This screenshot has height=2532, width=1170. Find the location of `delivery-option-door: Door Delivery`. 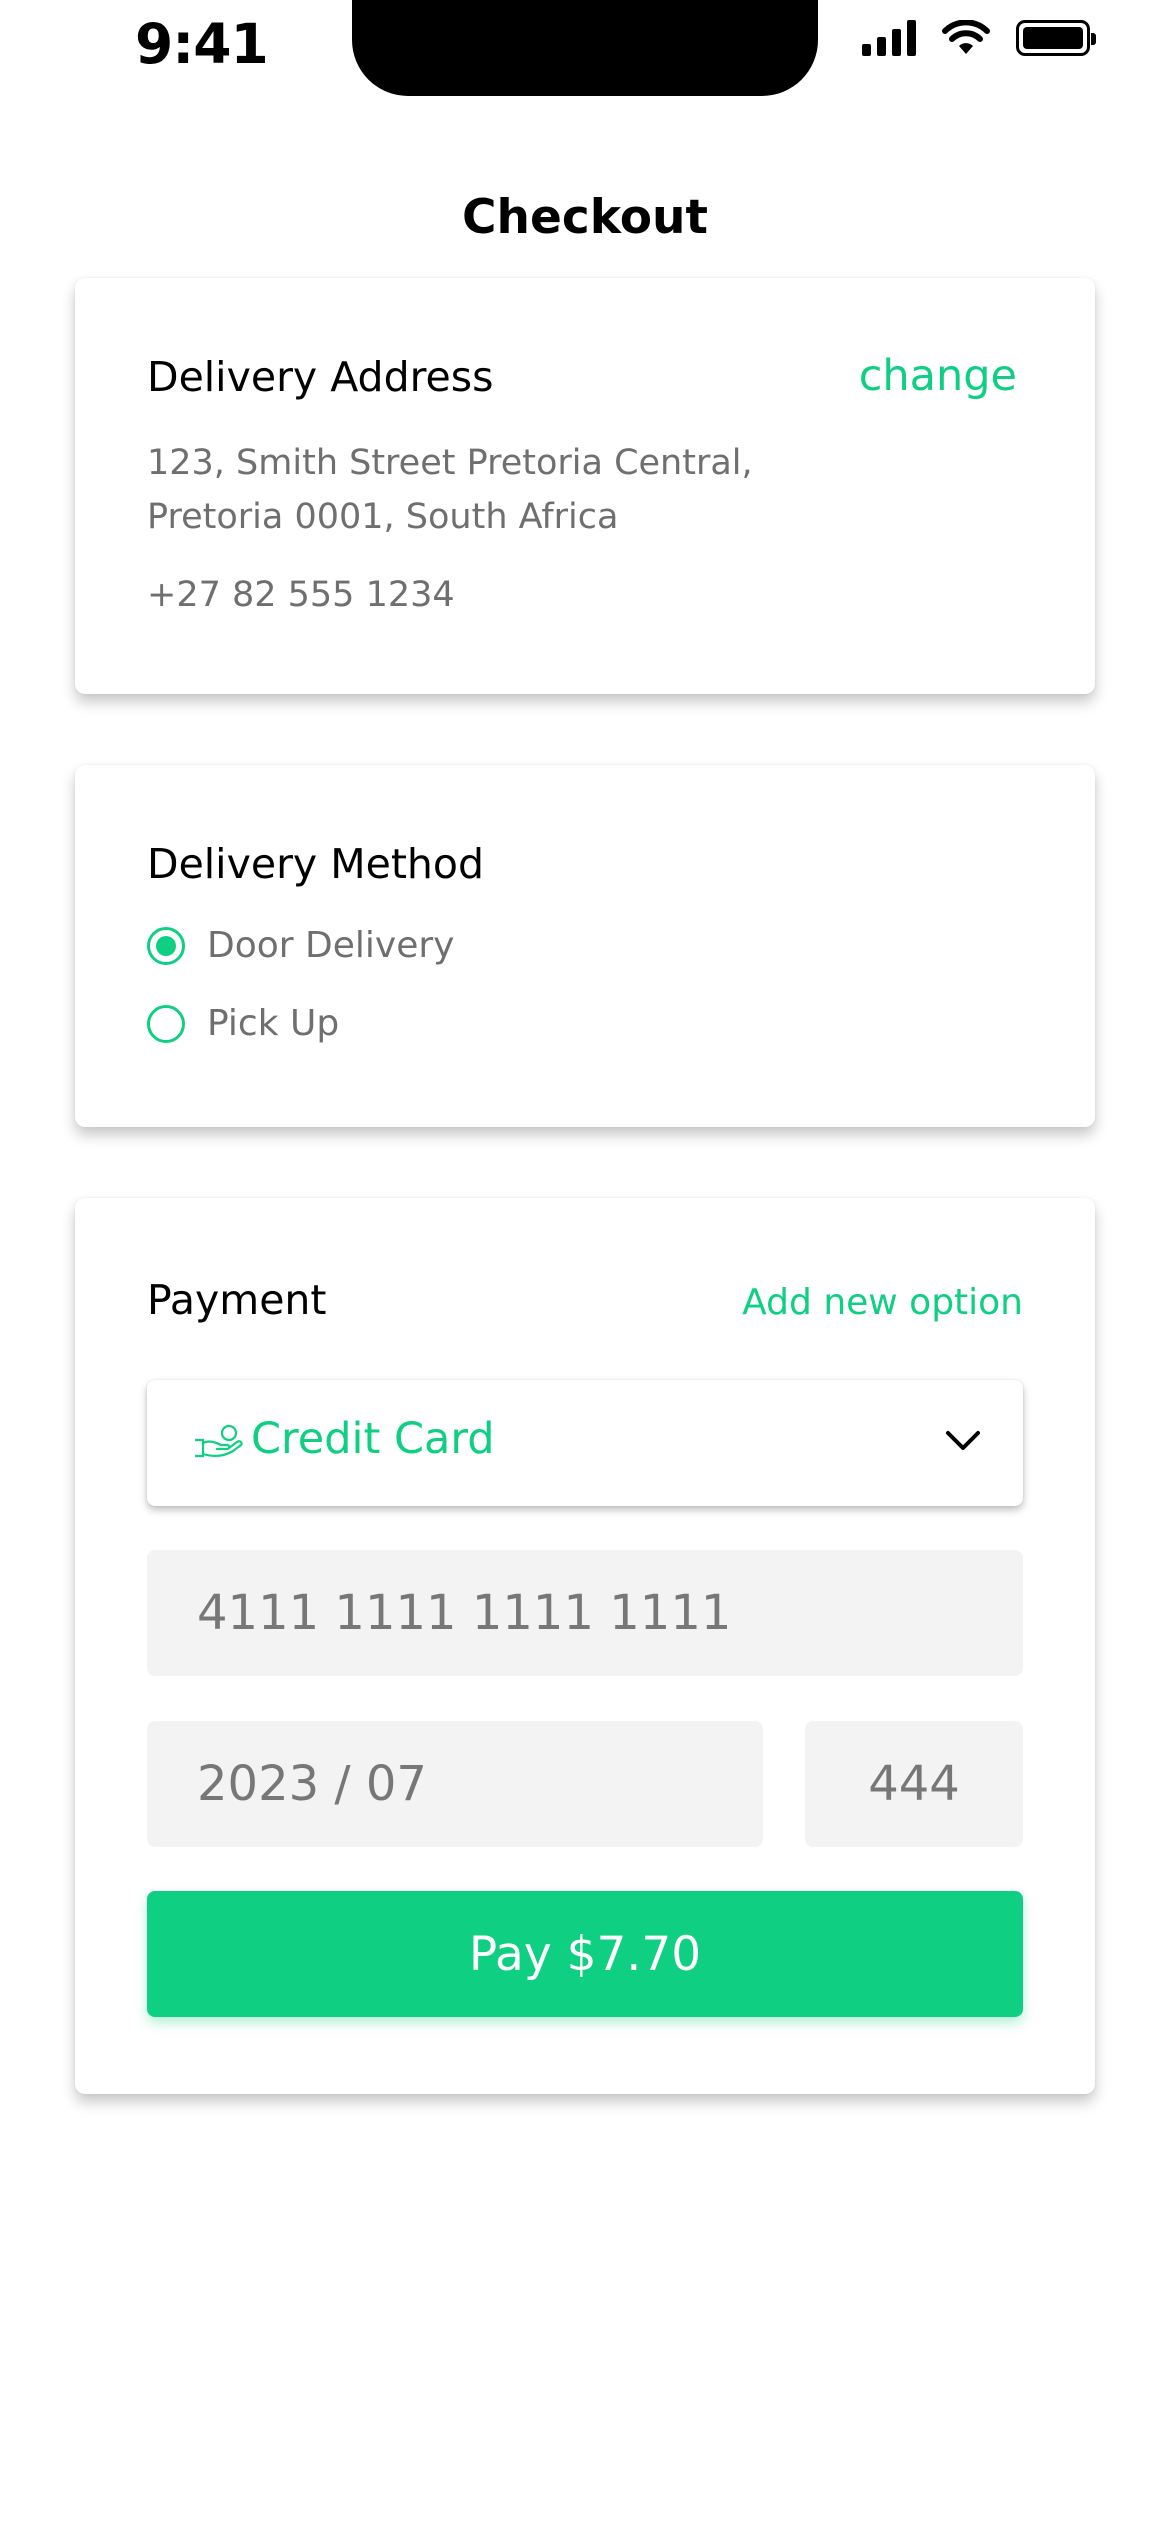

delivery-option-door: Door Delivery is located at coordinates (300, 945).